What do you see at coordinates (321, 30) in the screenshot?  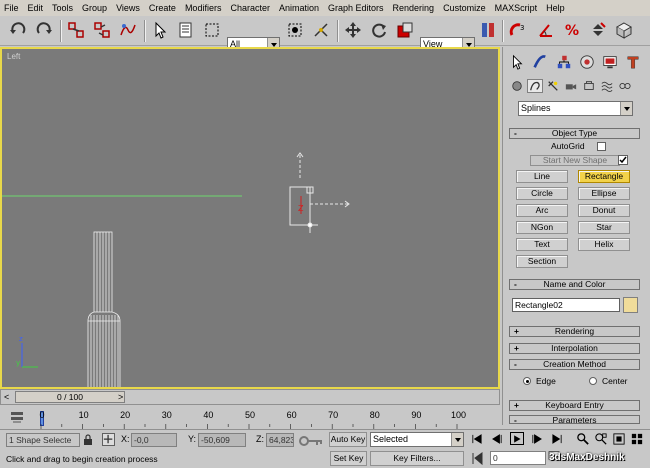 I see `select-and-manipulate-icon` at bounding box center [321, 30].